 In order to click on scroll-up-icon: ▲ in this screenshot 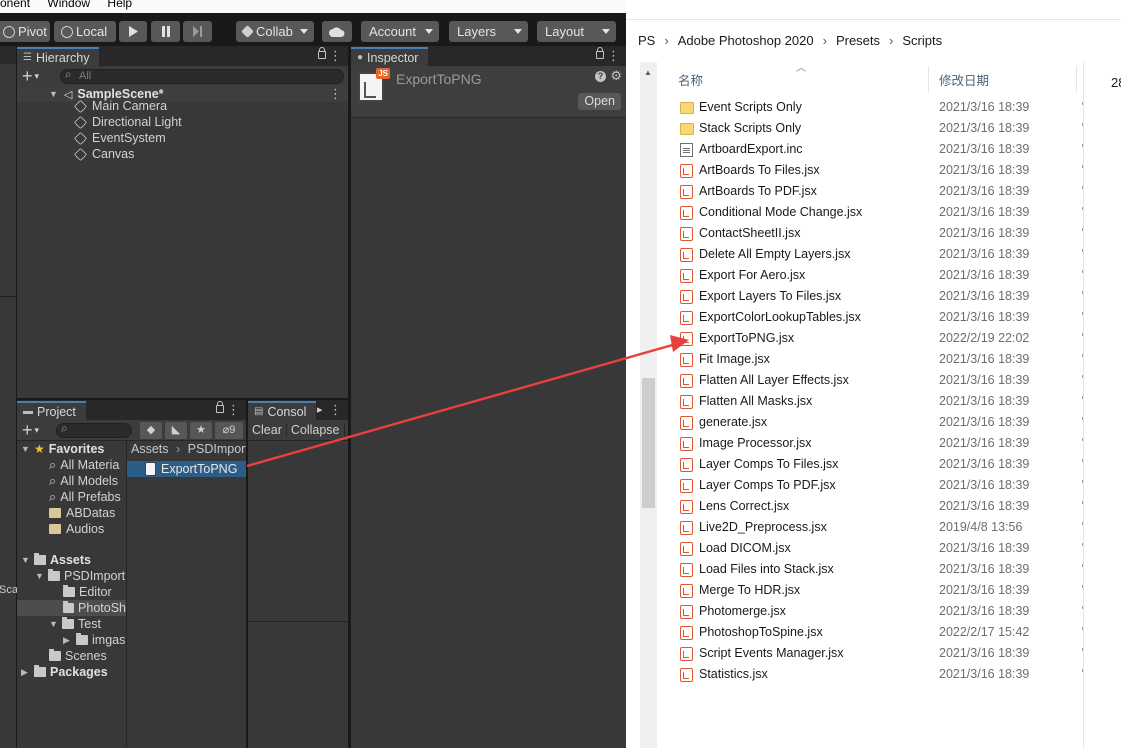, I will do `click(648, 72)`.